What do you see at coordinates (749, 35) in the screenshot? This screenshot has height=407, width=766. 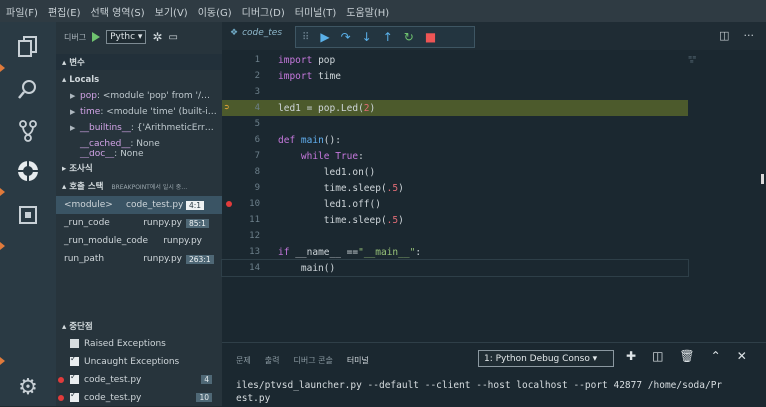 I see `more-actions-icon: ···` at bounding box center [749, 35].